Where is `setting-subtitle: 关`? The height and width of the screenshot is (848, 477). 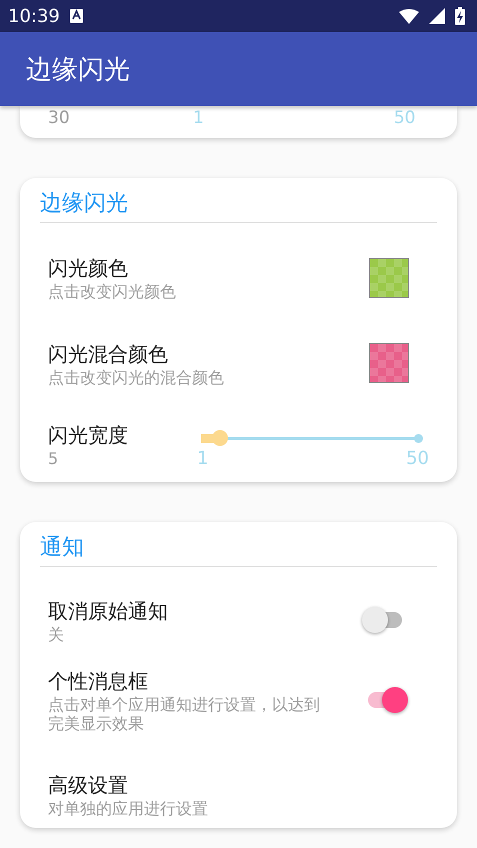 setting-subtitle: 关 is located at coordinates (56, 634).